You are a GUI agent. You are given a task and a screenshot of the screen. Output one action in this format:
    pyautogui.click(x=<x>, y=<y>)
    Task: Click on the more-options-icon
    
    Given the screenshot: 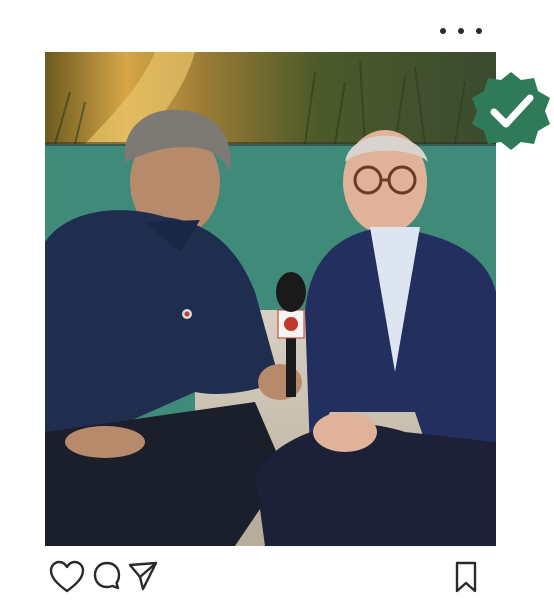 What is the action you would take?
    pyautogui.click(x=461, y=31)
    